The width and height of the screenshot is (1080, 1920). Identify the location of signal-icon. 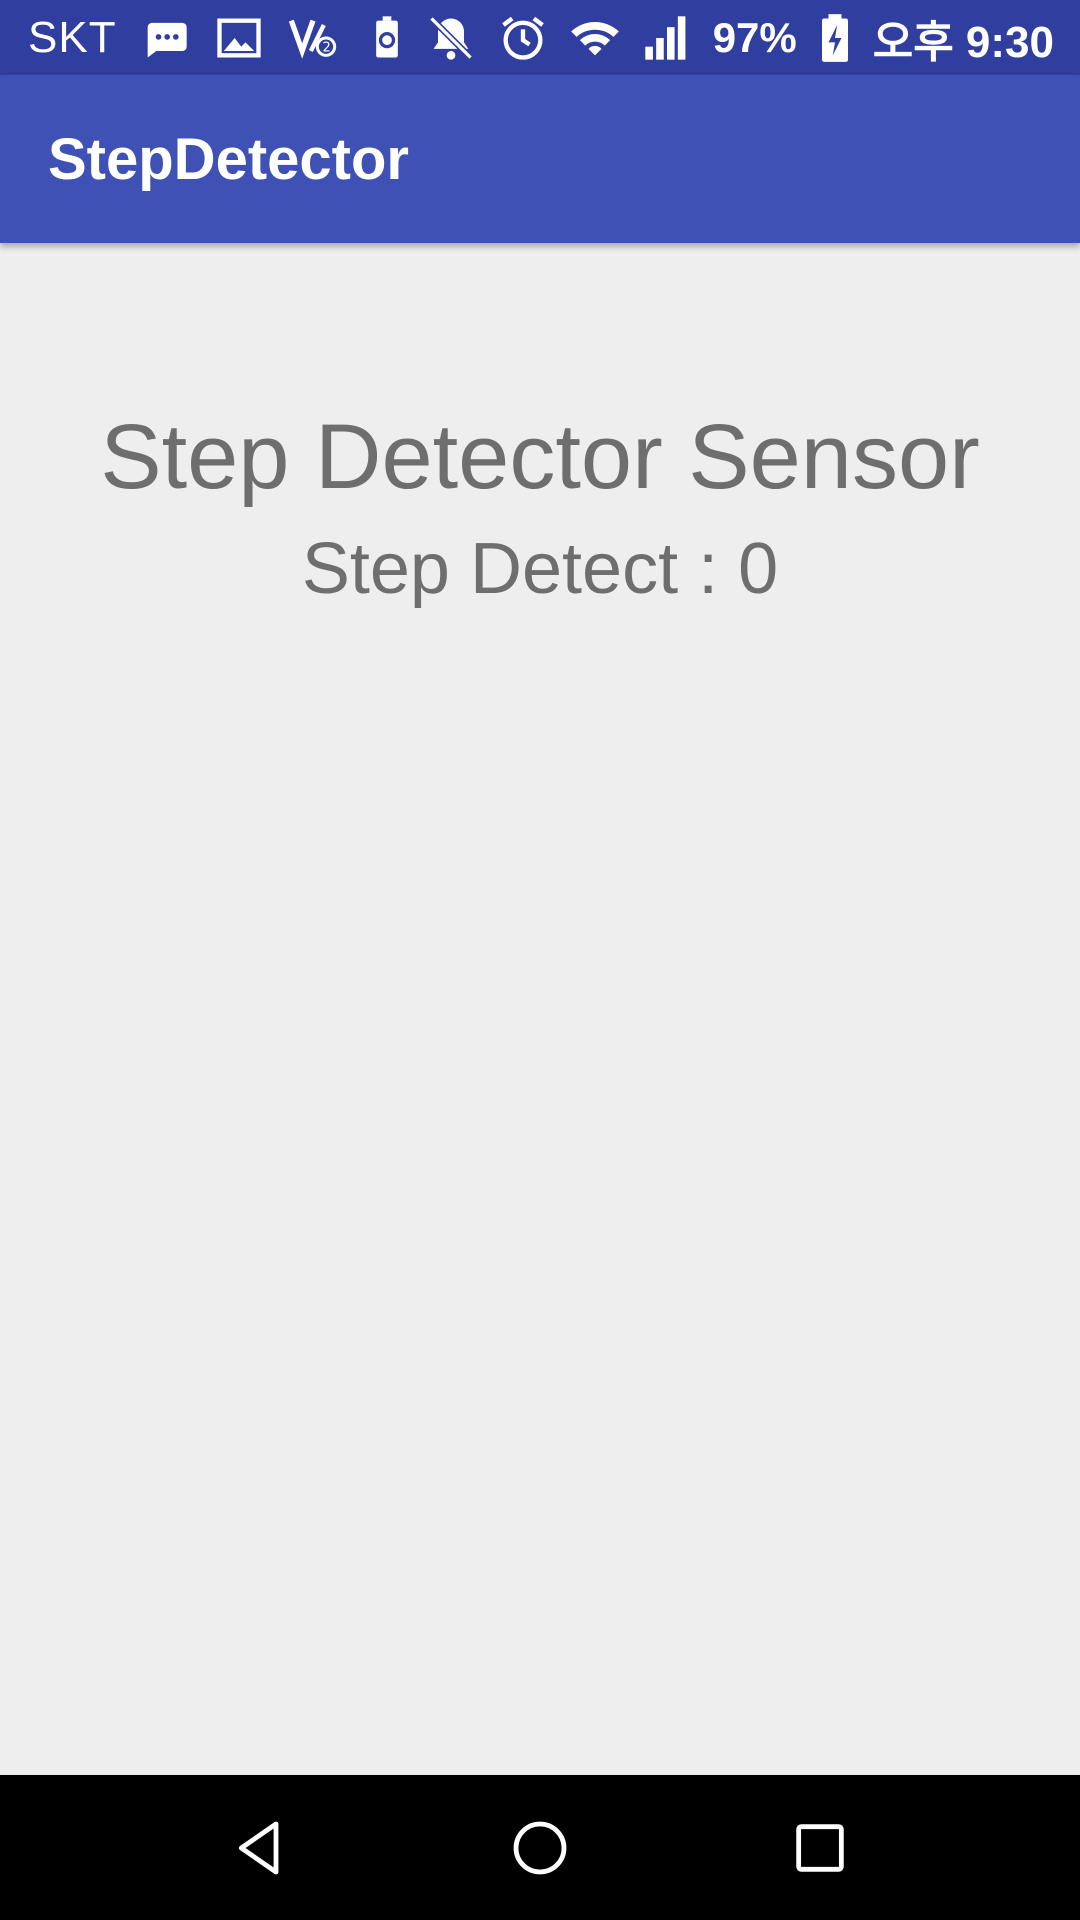
(667, 38).